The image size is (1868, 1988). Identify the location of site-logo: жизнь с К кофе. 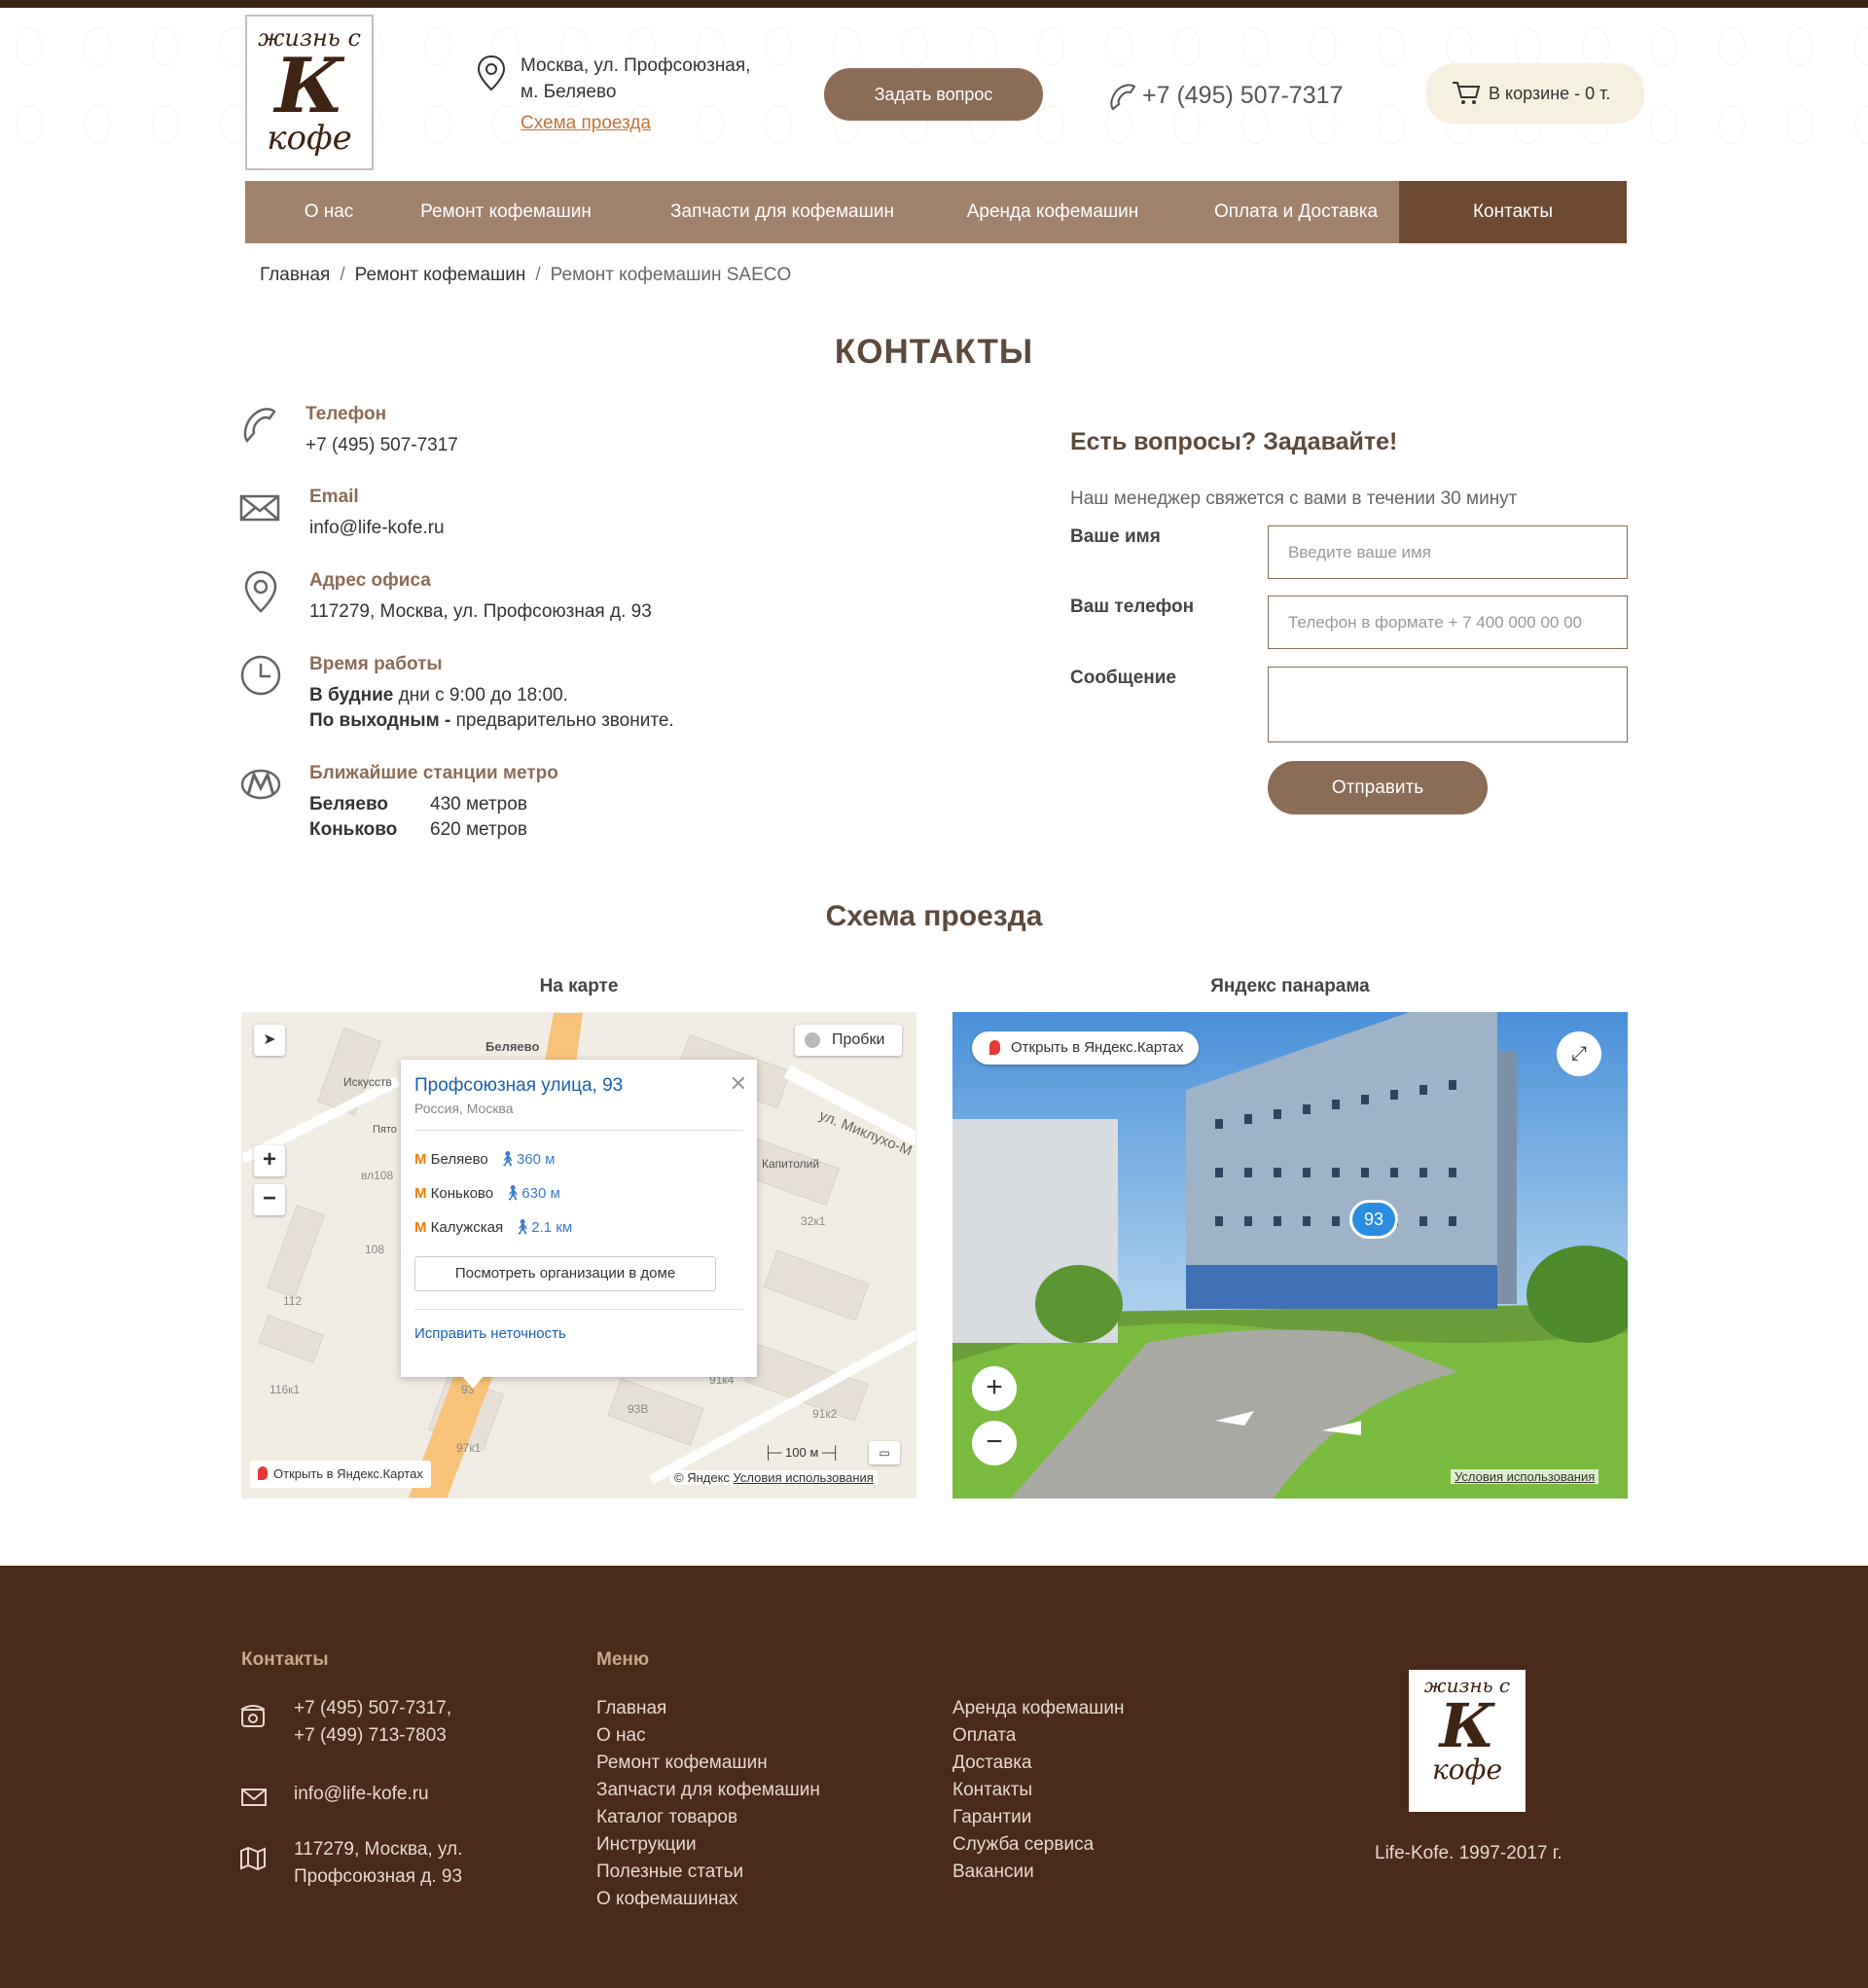
(309, 92).